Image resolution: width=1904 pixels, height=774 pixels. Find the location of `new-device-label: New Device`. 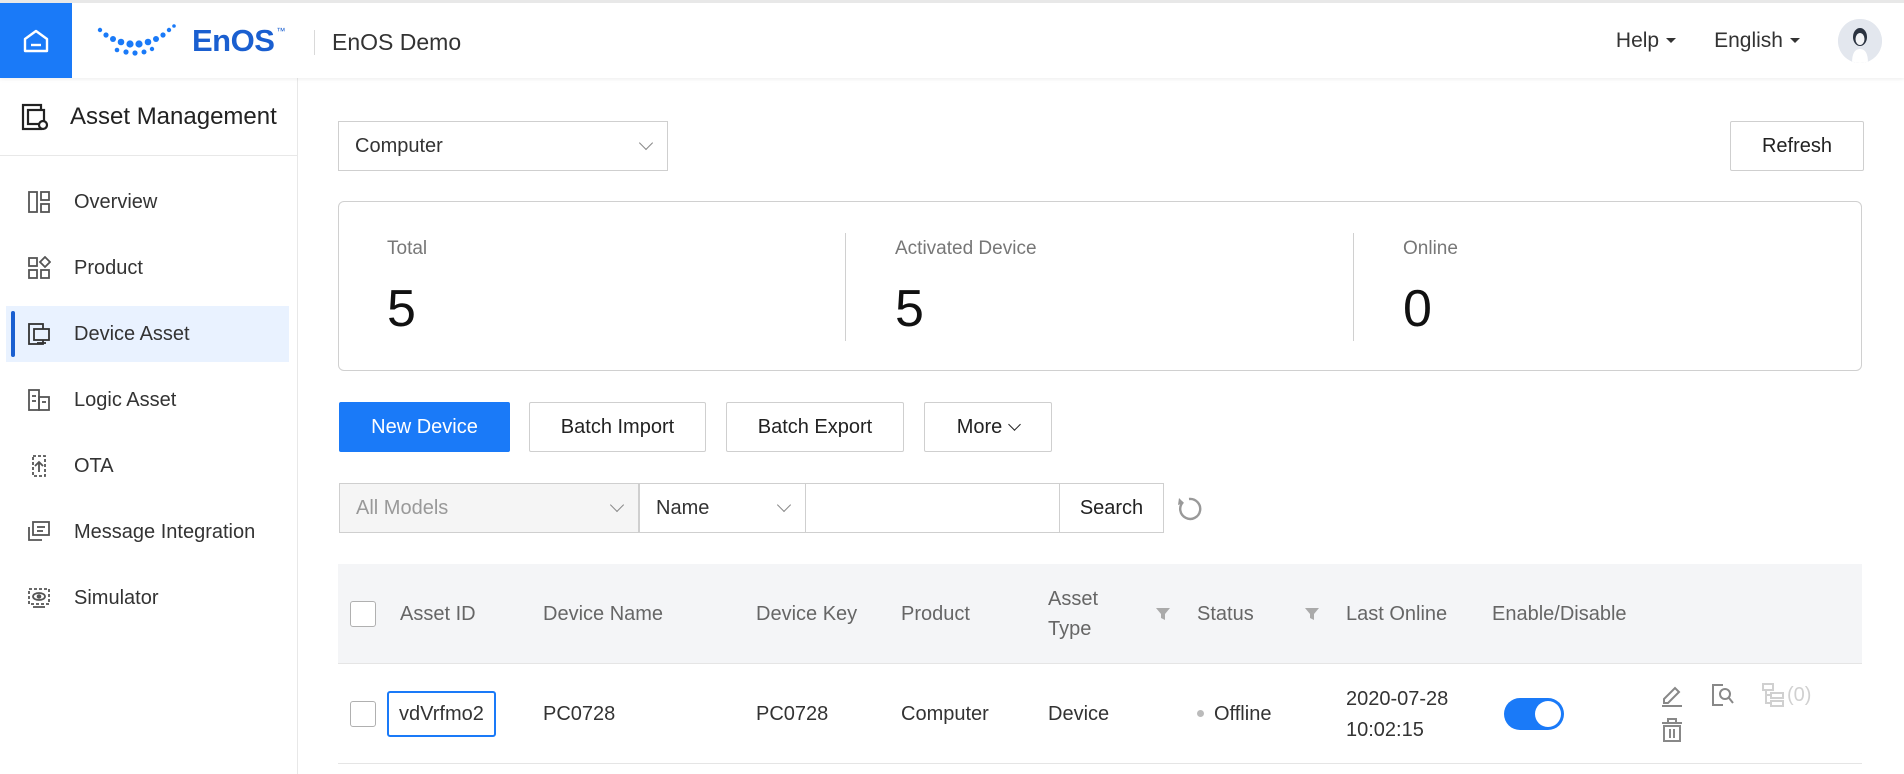

new-device-label: New Device is located at coordinates (424, 426).